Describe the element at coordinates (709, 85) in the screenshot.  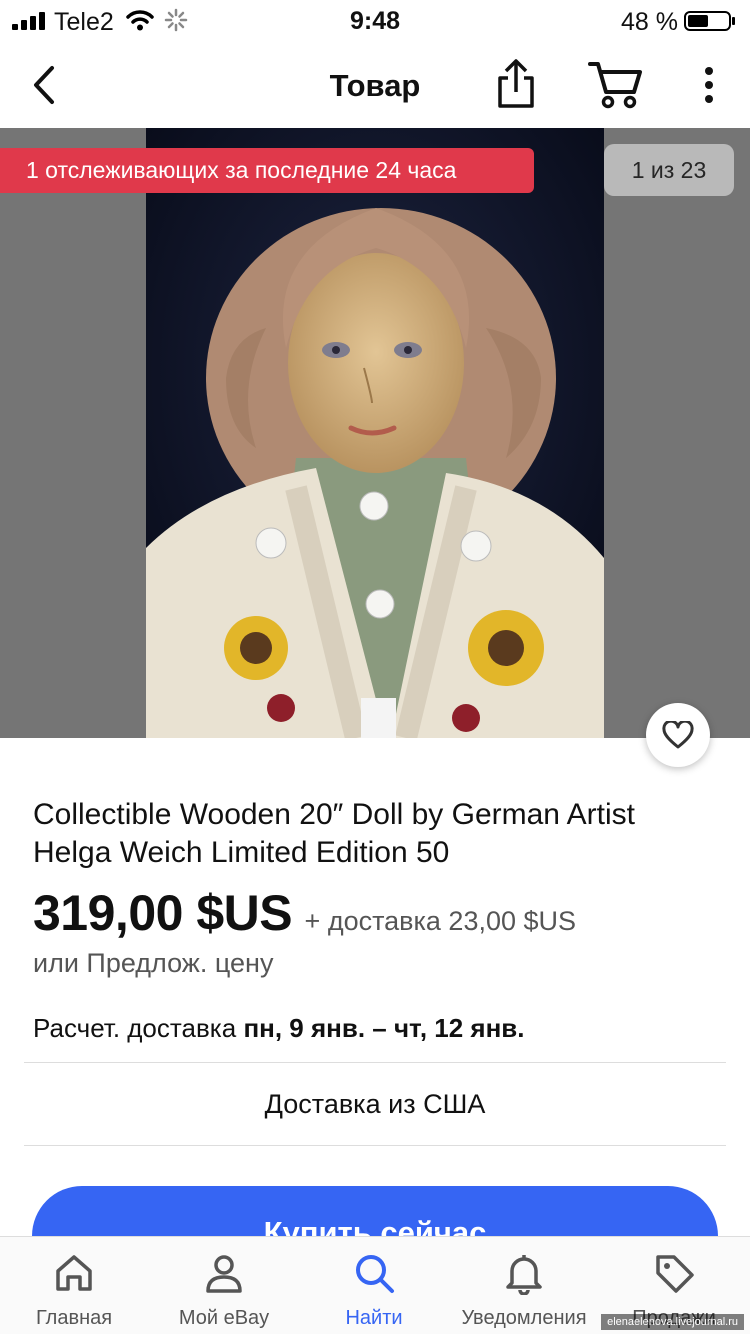
I see `more-icon` at that location.